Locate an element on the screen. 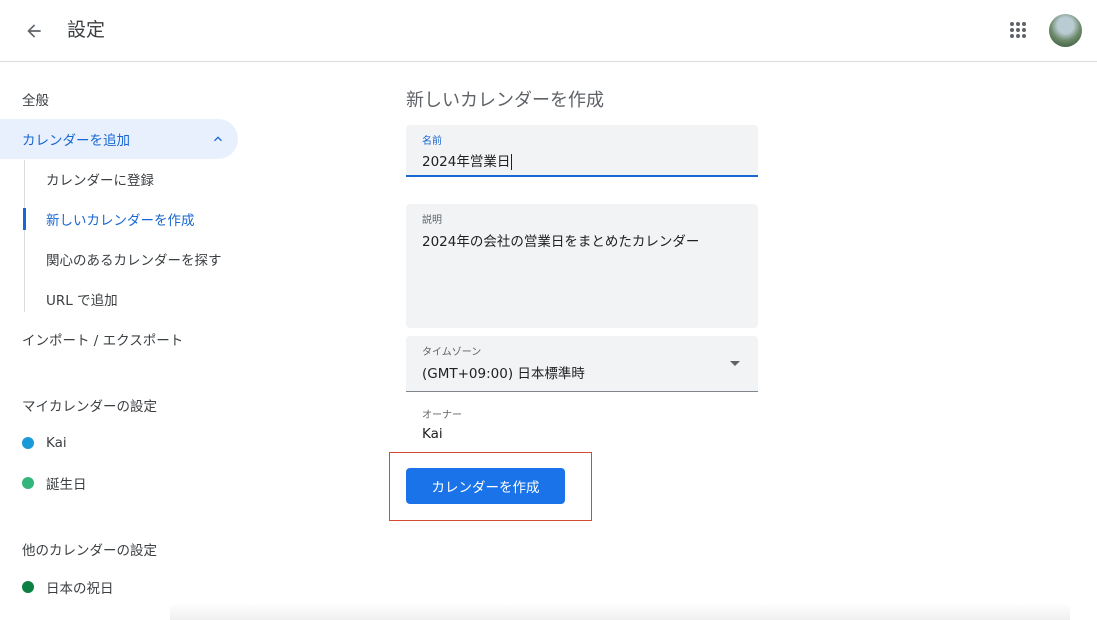 The width and height of the screenshot is (1097, 620). name-label: 名前 is located at coordinates (432, 141).